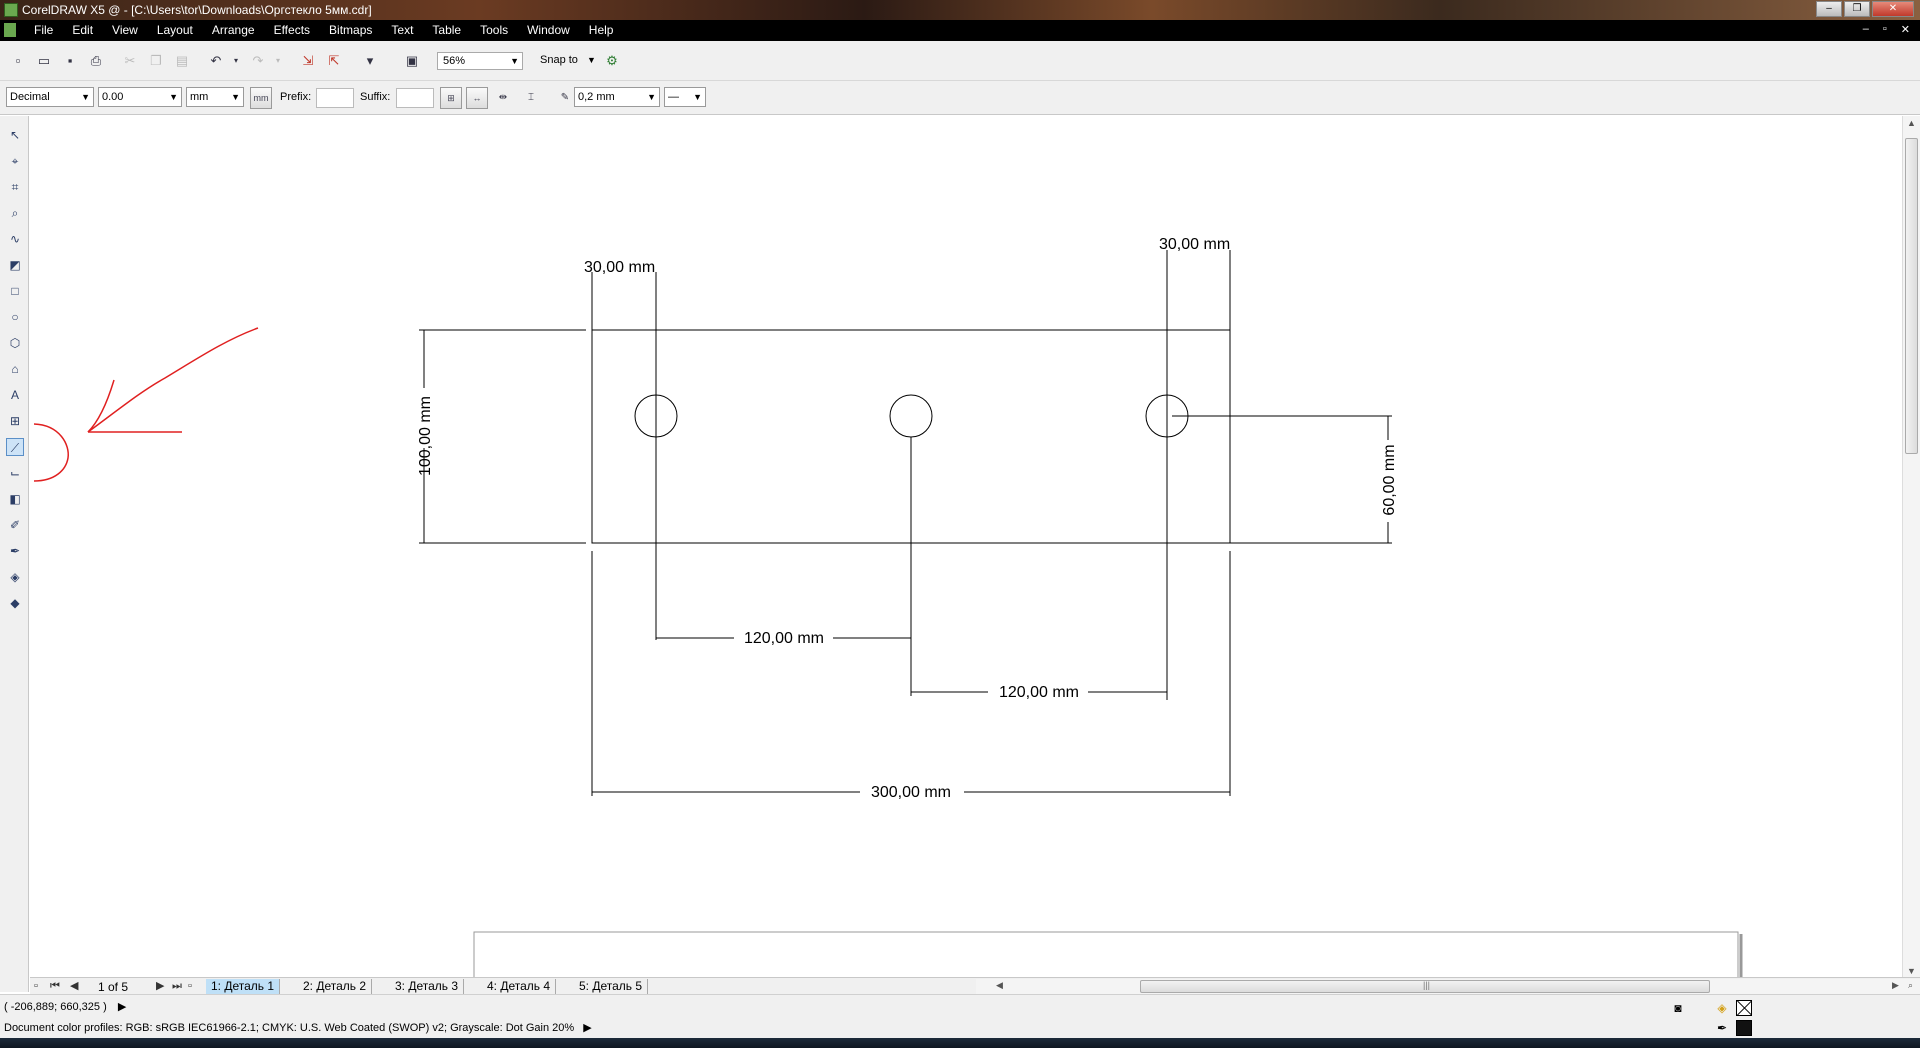 Image resolution: width=1920 pixels, height=1048 pixels. I want to click on vertical-scrollbar: ▲ ▼, so click(1911, 547).